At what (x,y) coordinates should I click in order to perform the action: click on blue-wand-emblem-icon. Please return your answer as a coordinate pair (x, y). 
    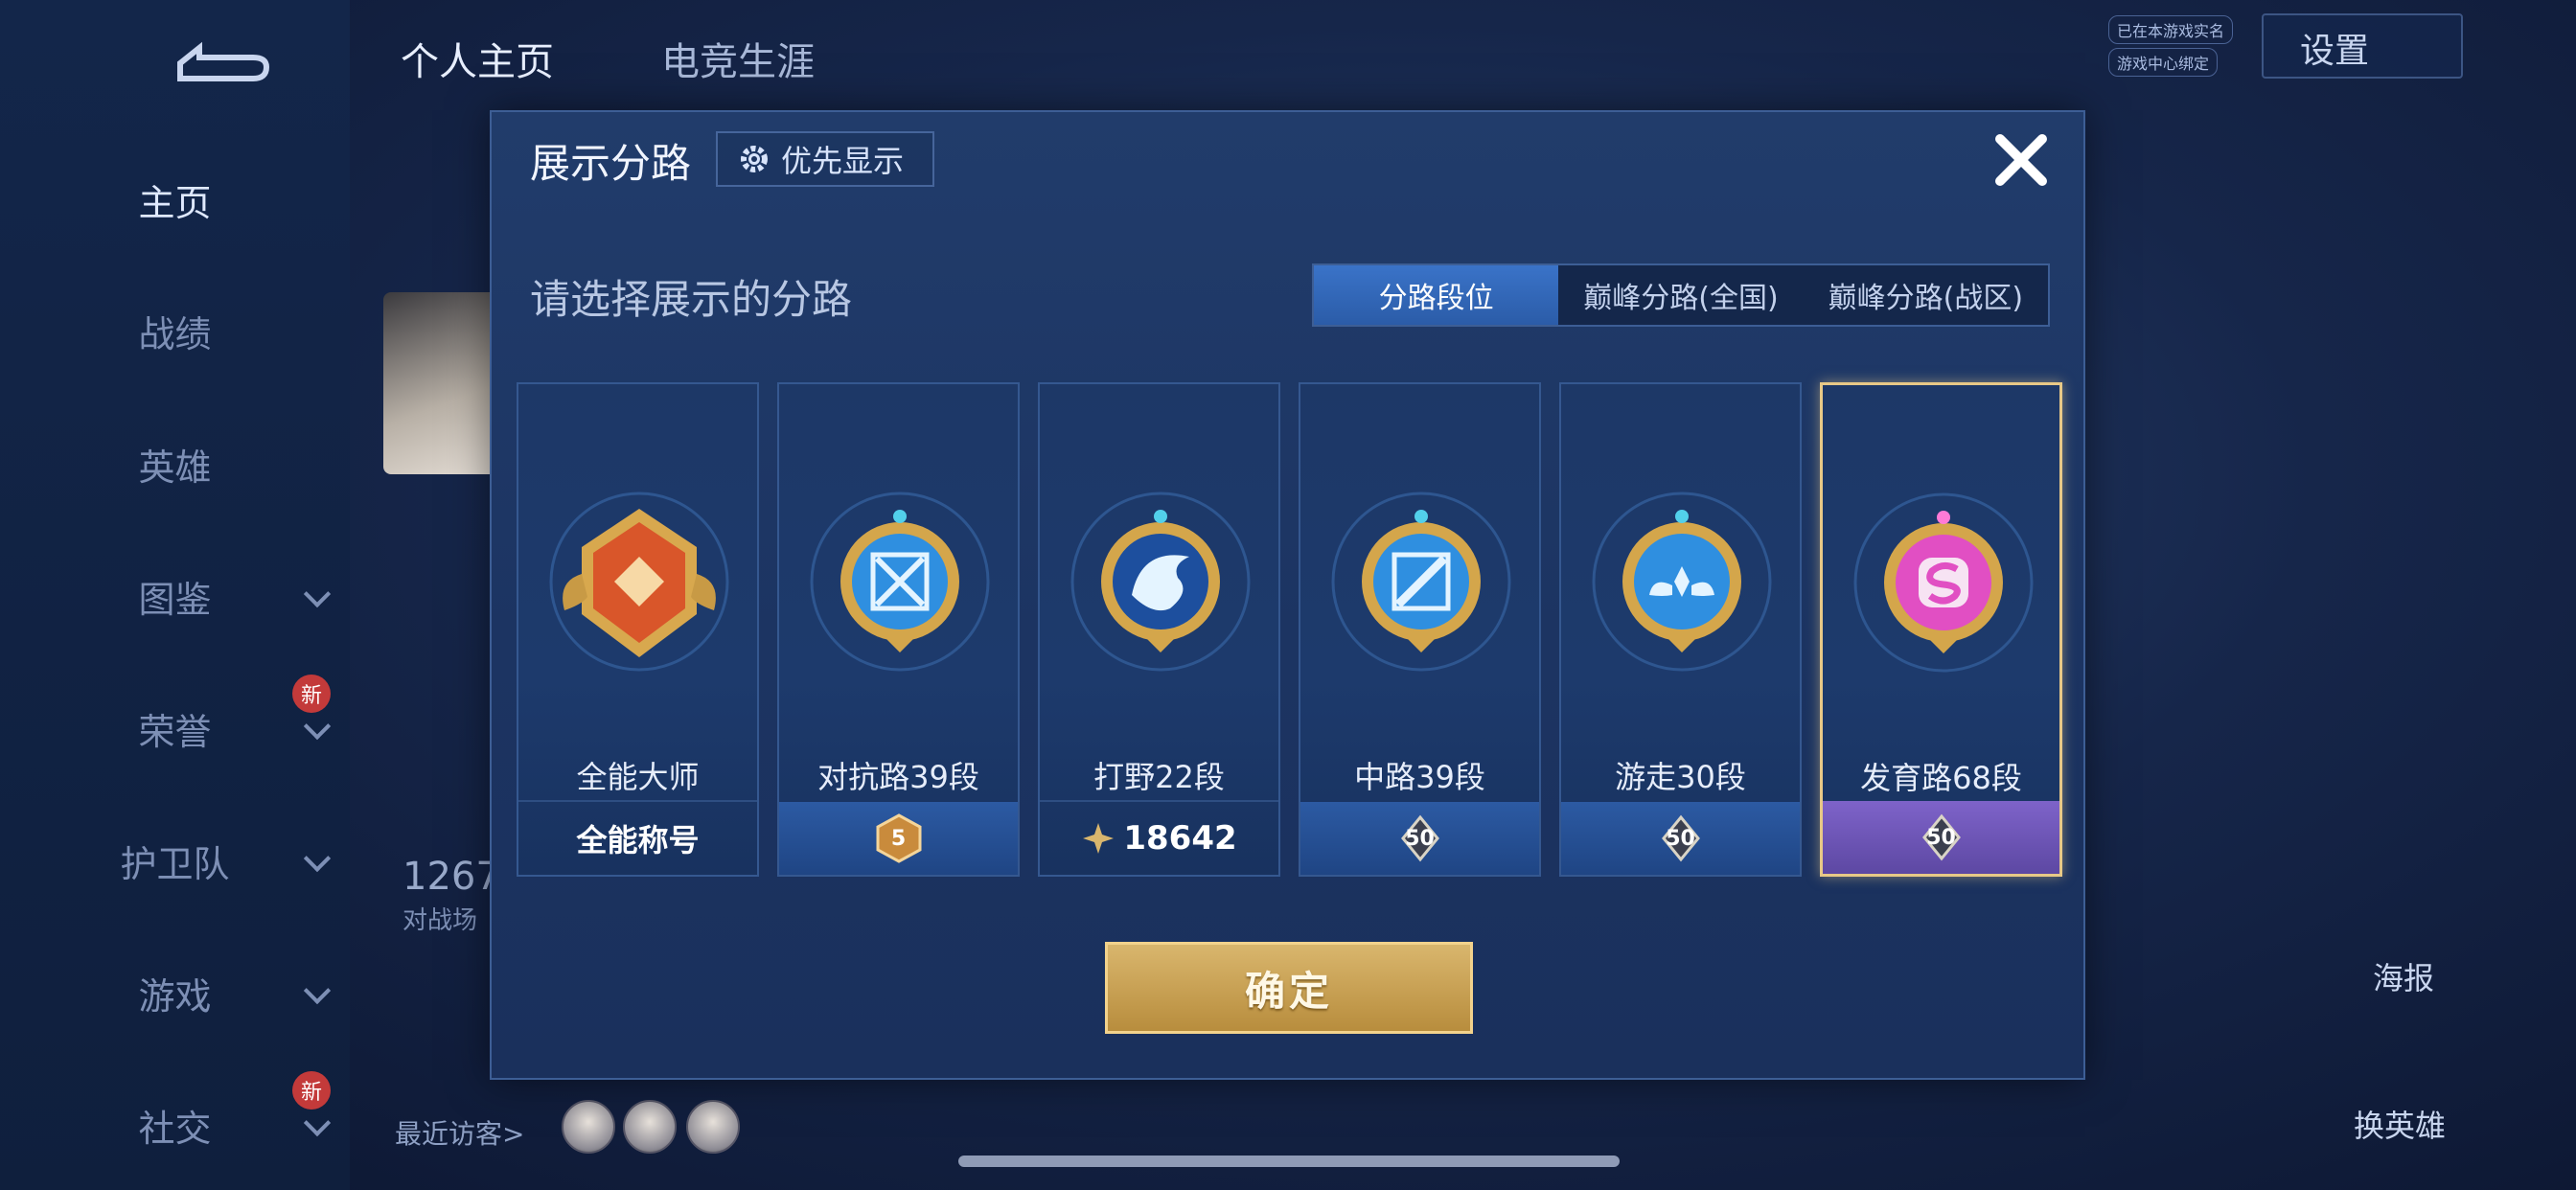
    Looking at the image, I should click on (1421, 582).